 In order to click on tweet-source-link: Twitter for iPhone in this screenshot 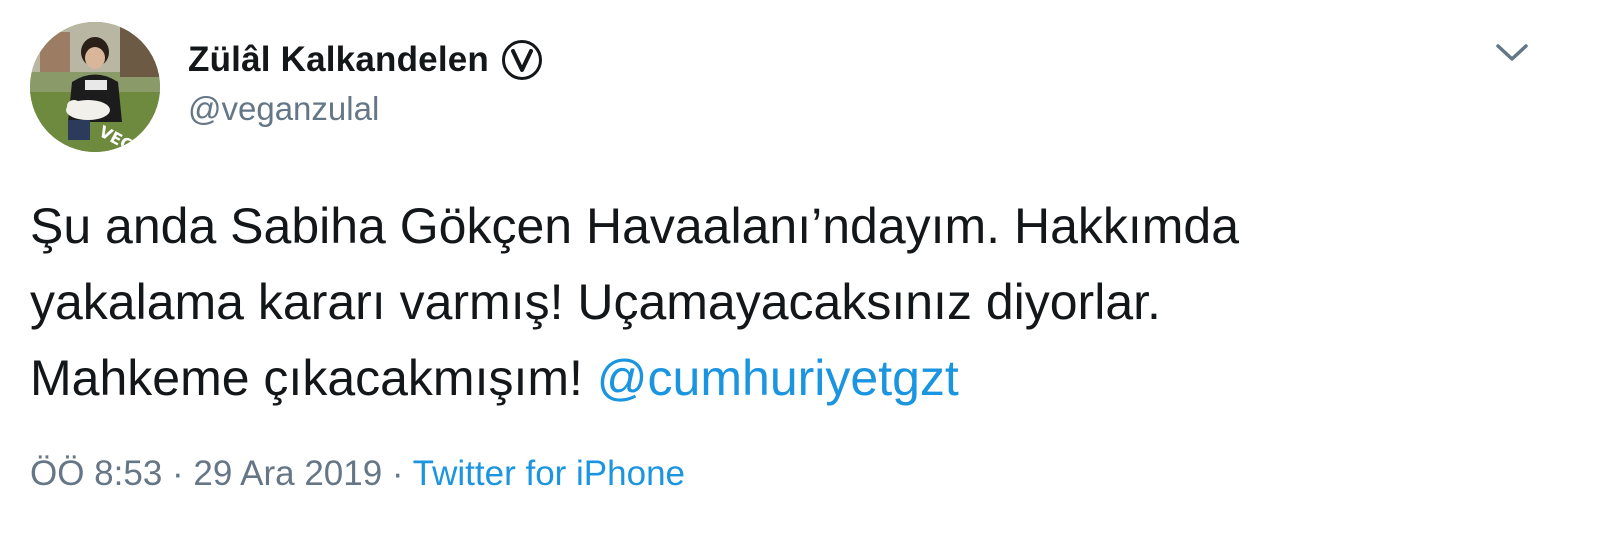, I will do `click(549, 473)`.